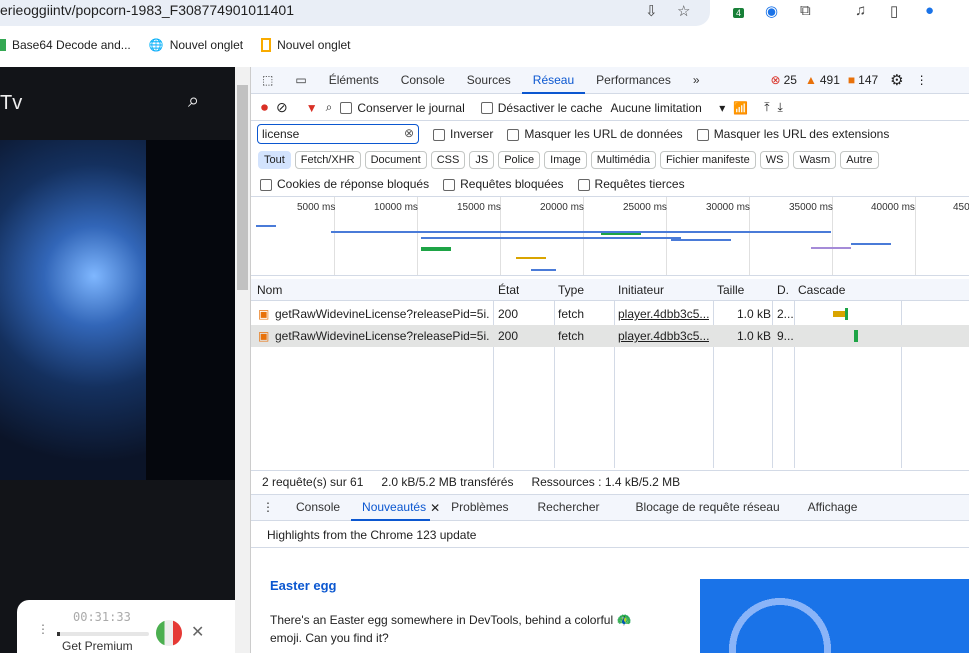  Describe the element at coordinates (97, 646) in the screenshot. I see `get-premium-link: Get Premium` at that location.